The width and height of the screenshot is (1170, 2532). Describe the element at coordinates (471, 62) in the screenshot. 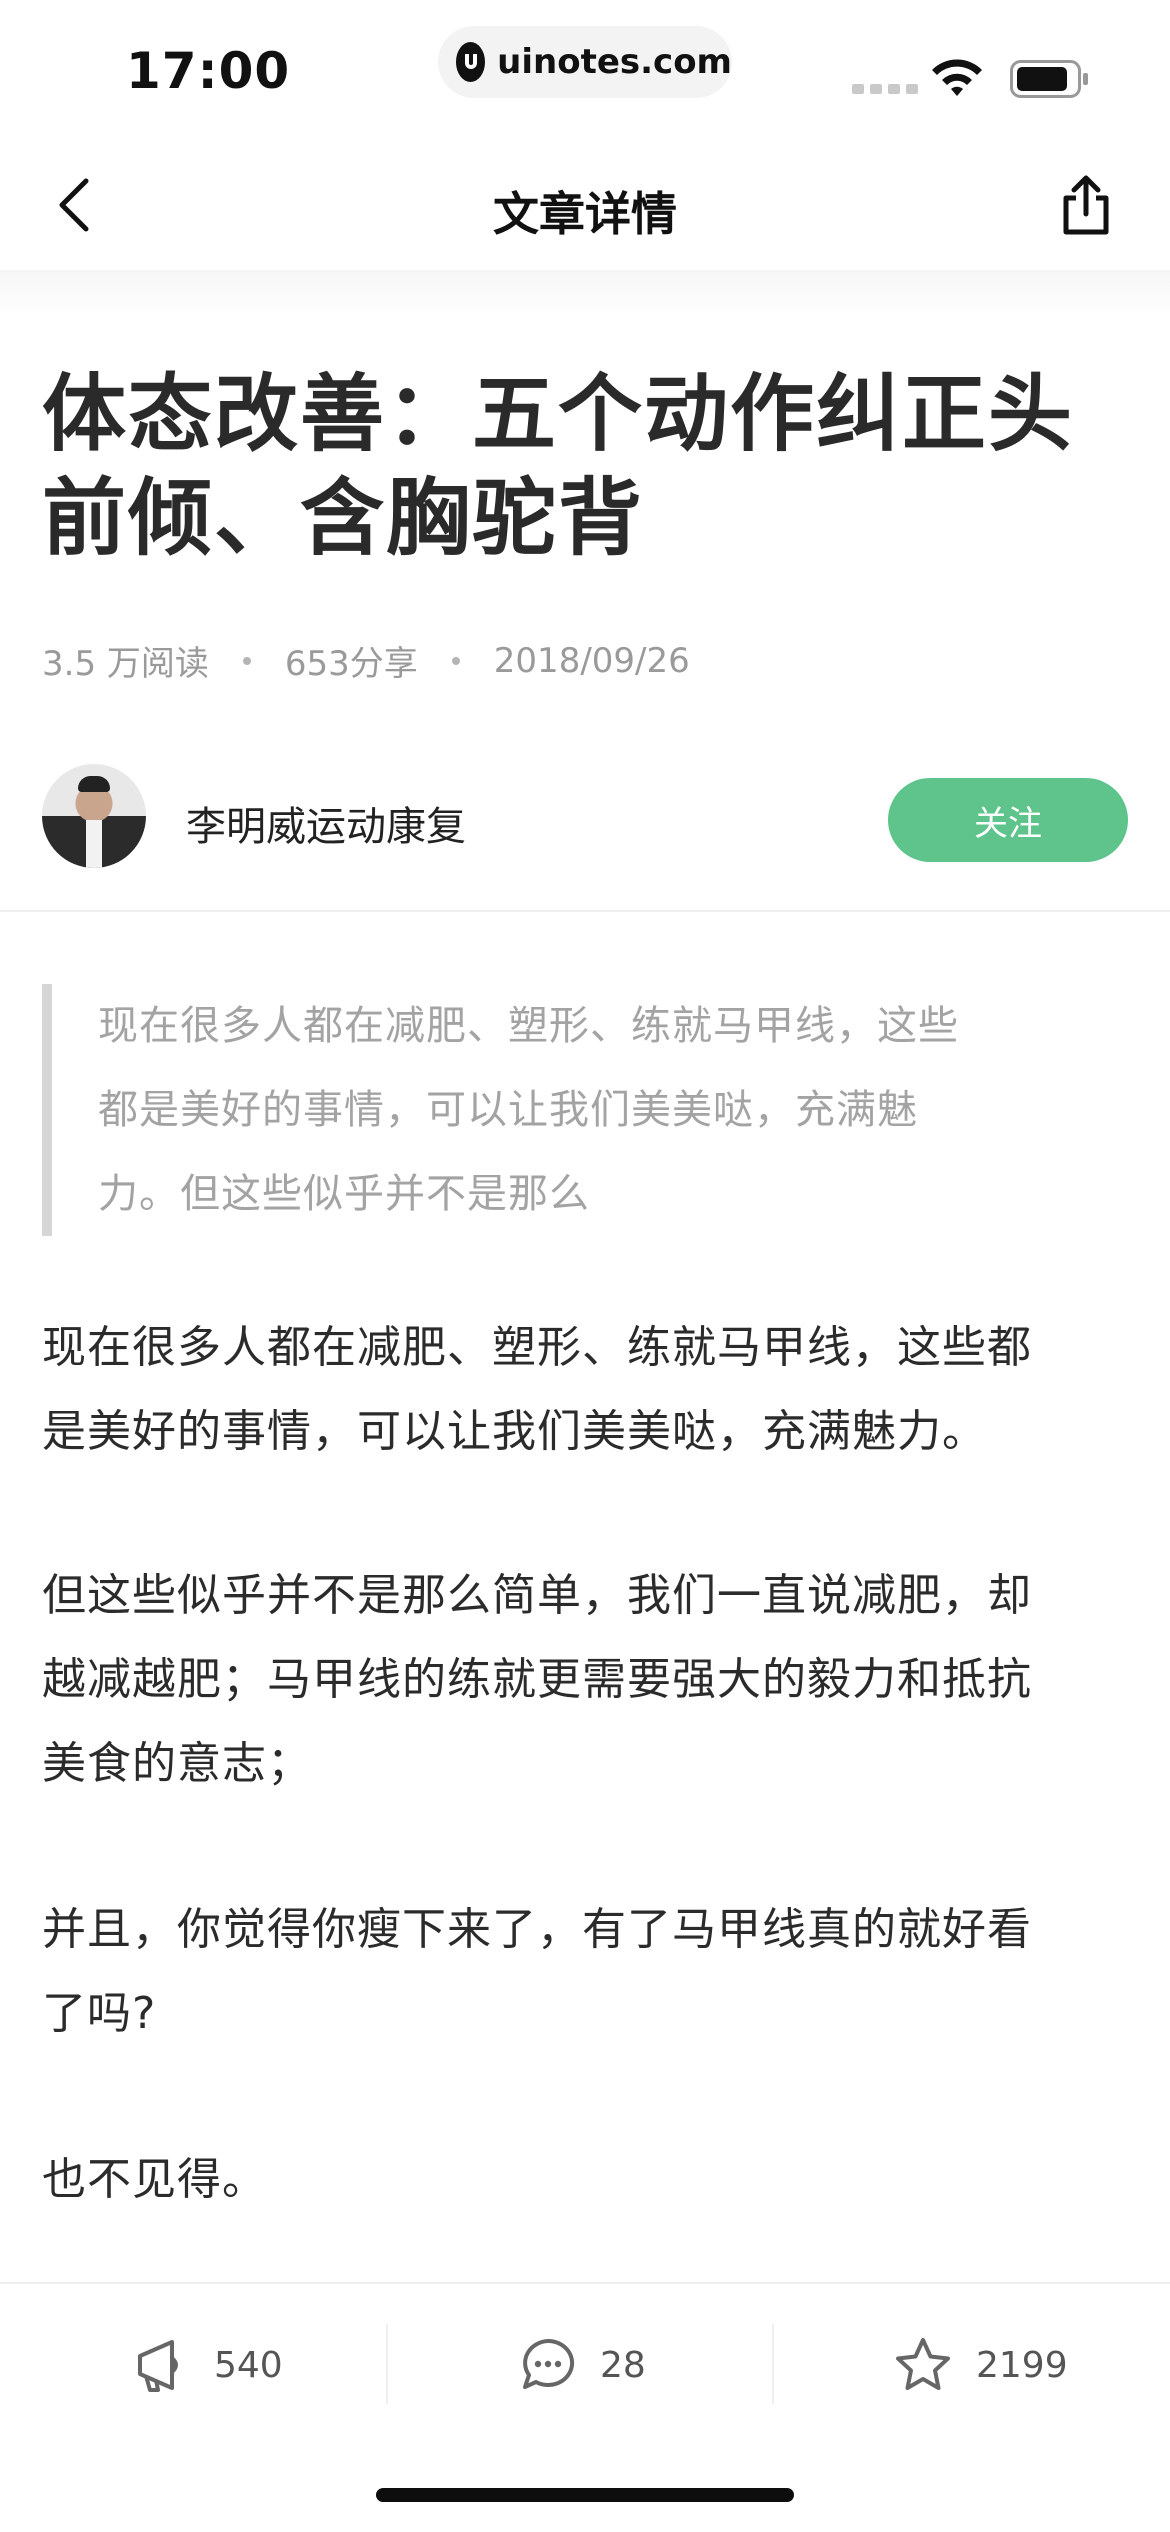

I see `uinotes-logo-icon` at that location.